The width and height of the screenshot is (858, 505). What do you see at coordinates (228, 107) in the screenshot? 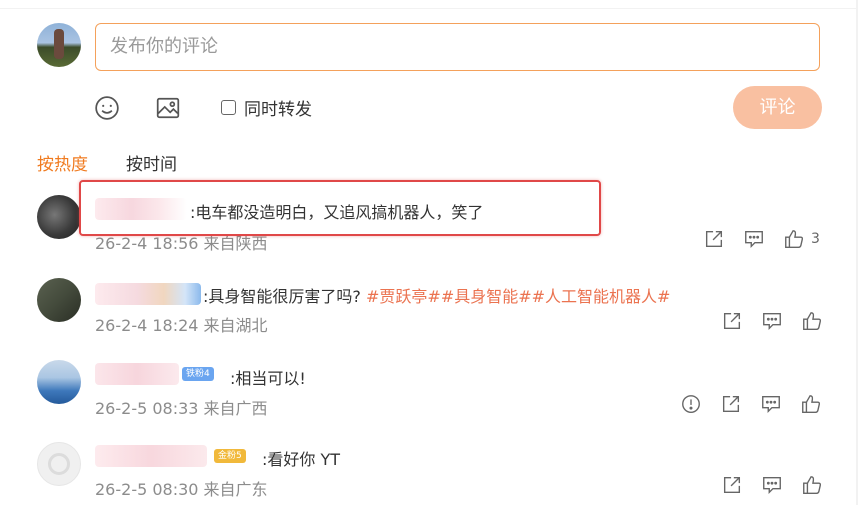
I see `checkbox-box` at bounding box center [228, 107].